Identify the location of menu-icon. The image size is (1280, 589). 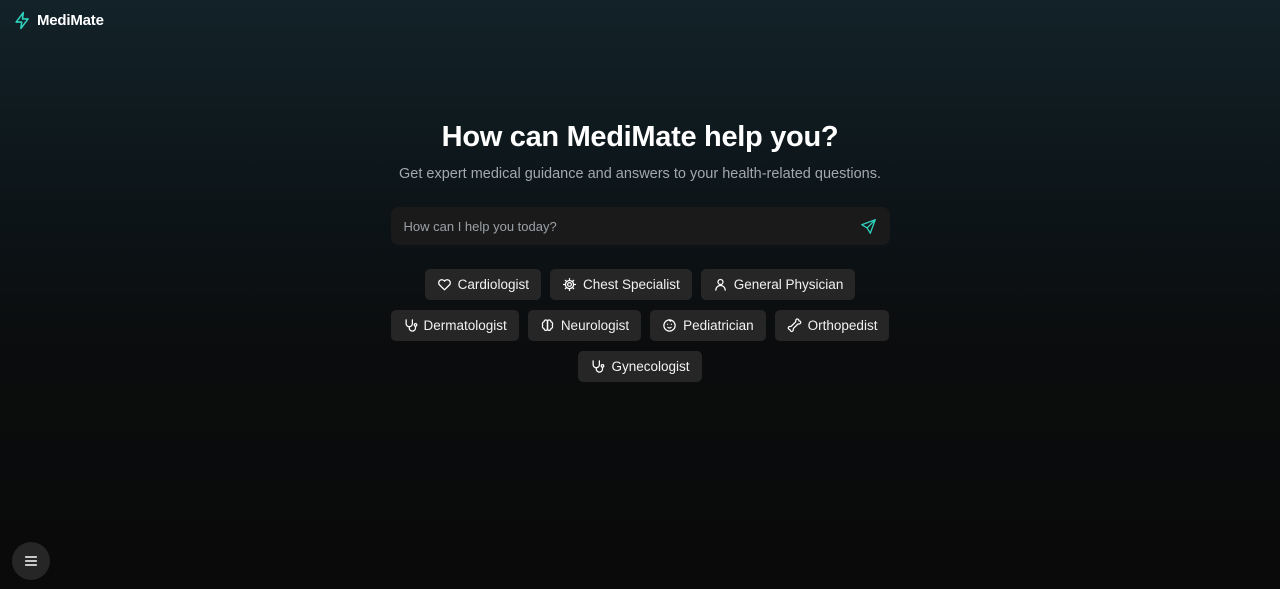
(31, 561).